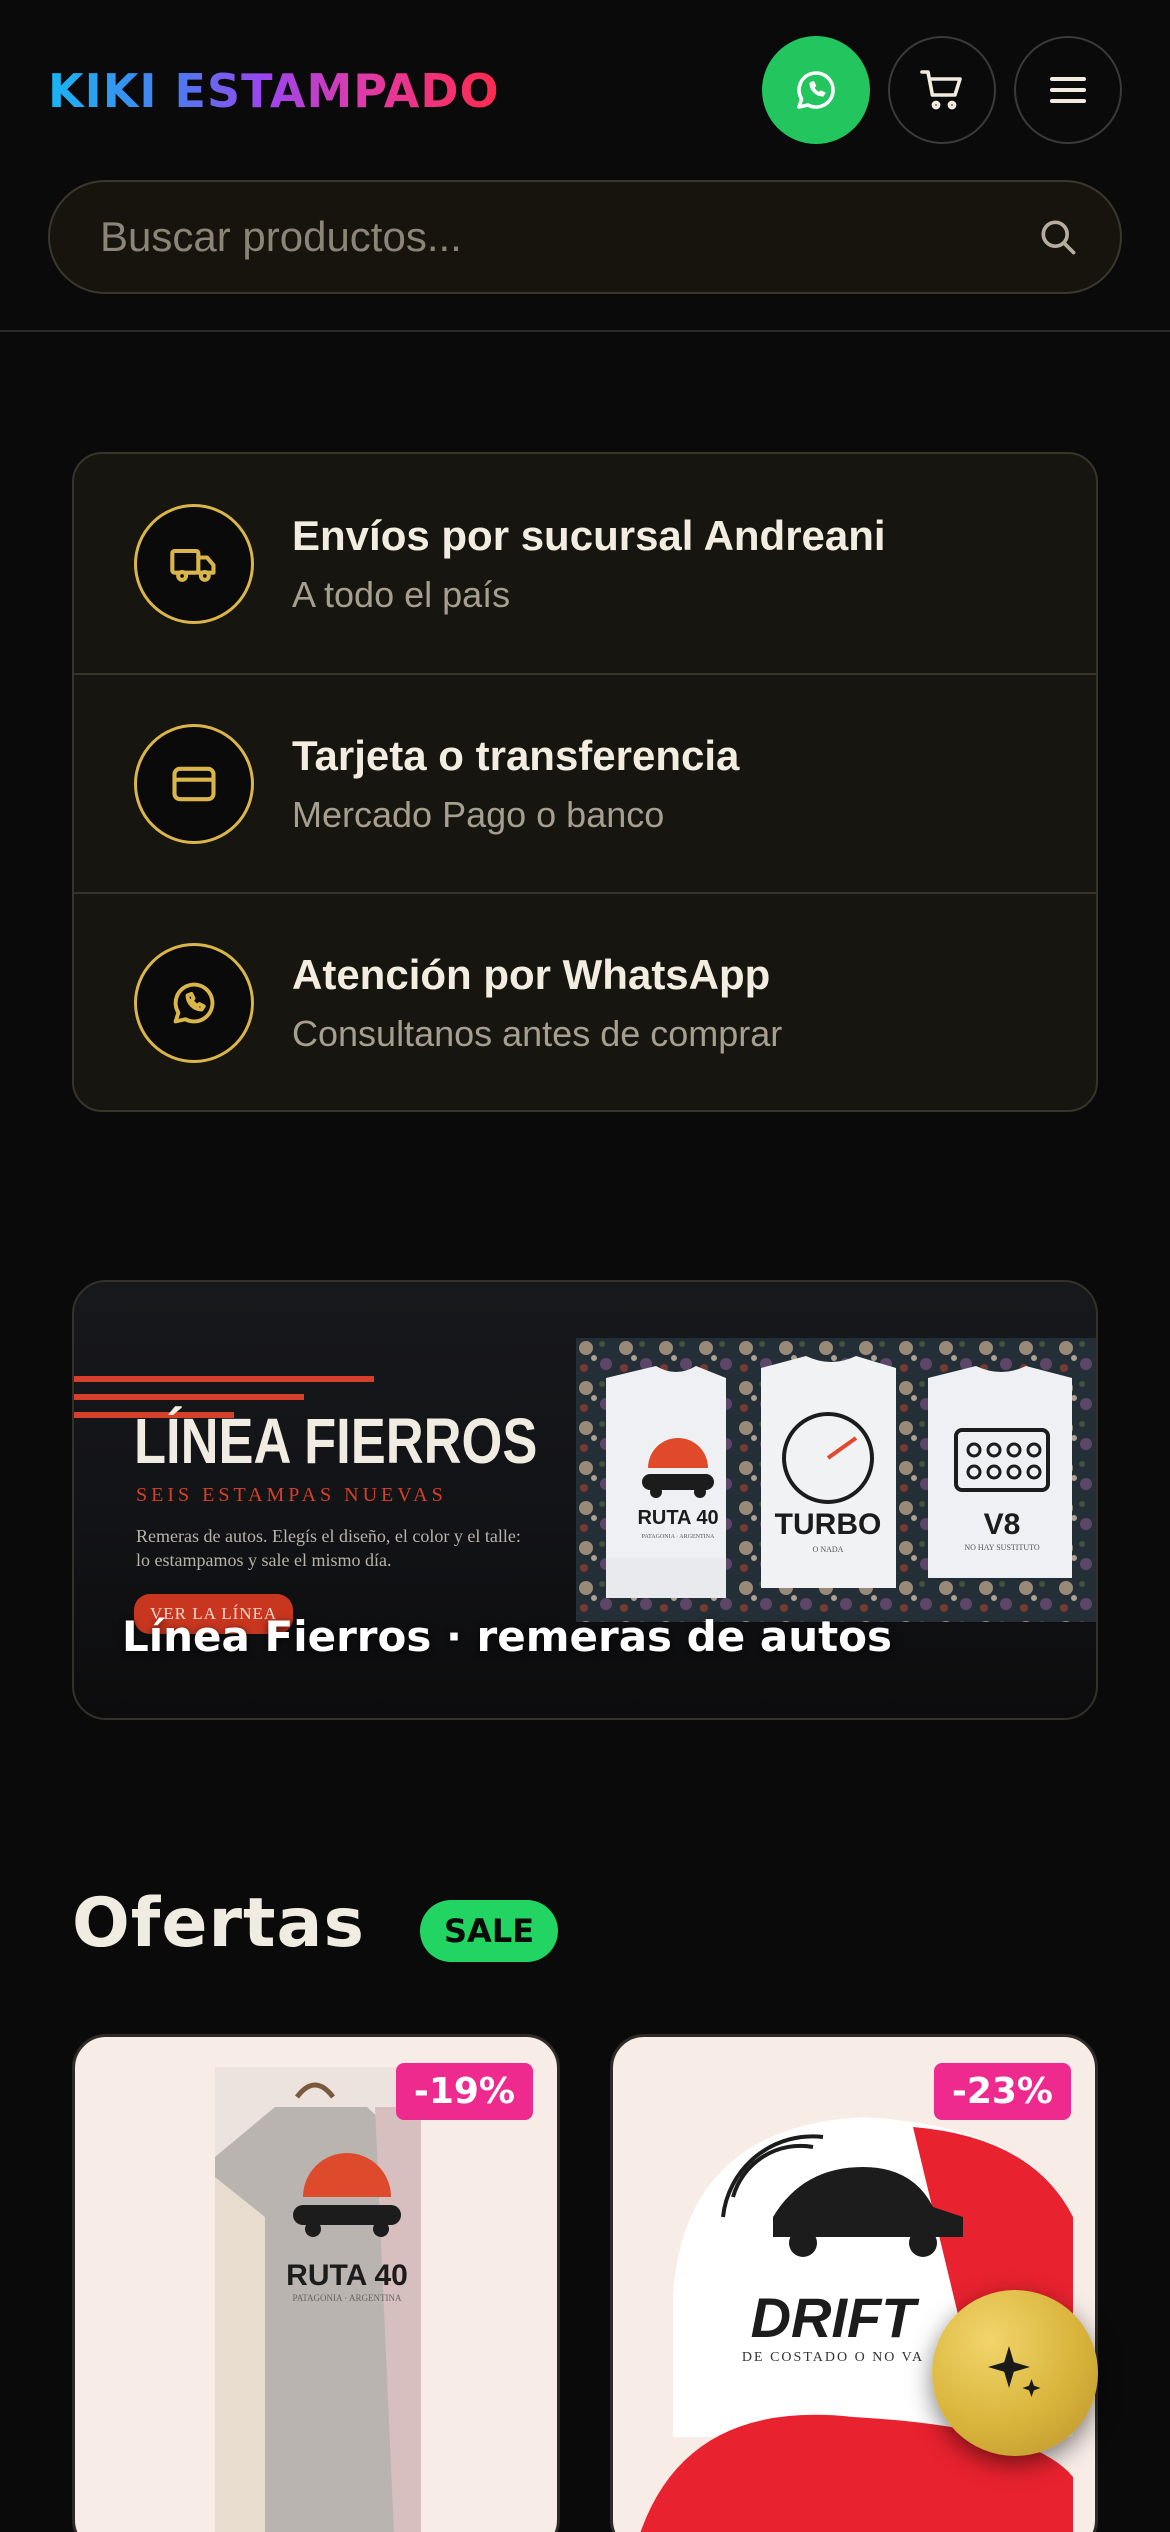  What do you see at coordinates (218, 1923) in the screenshot?
I see `section-title-ofertas: Ofertas` at bounding box center [218, 1923].